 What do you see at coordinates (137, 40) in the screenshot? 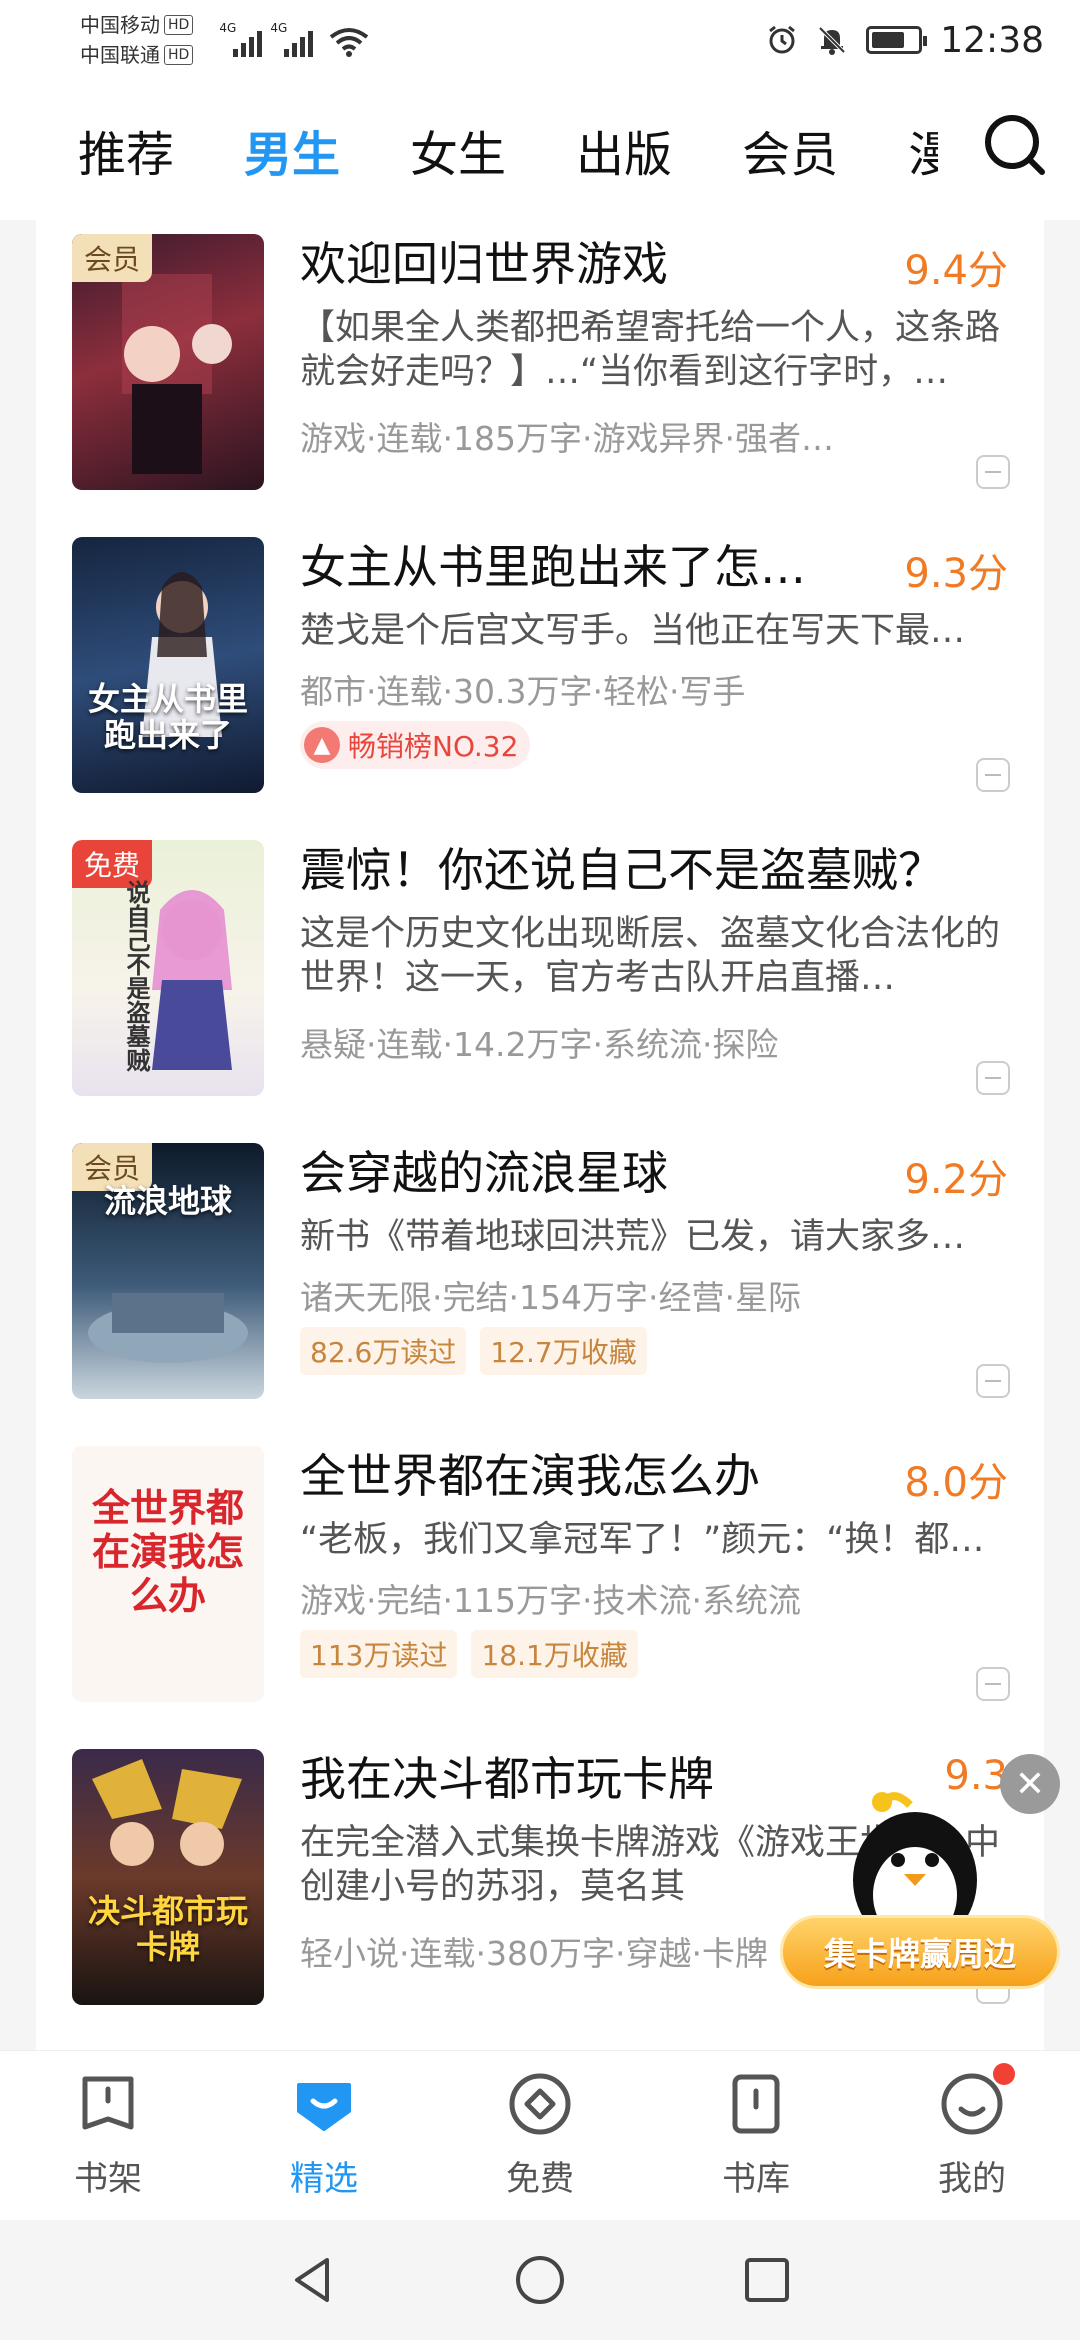
I see `carrier-info: 中国移动 HD 中国联通 HD` at bounding box center [137, 40].